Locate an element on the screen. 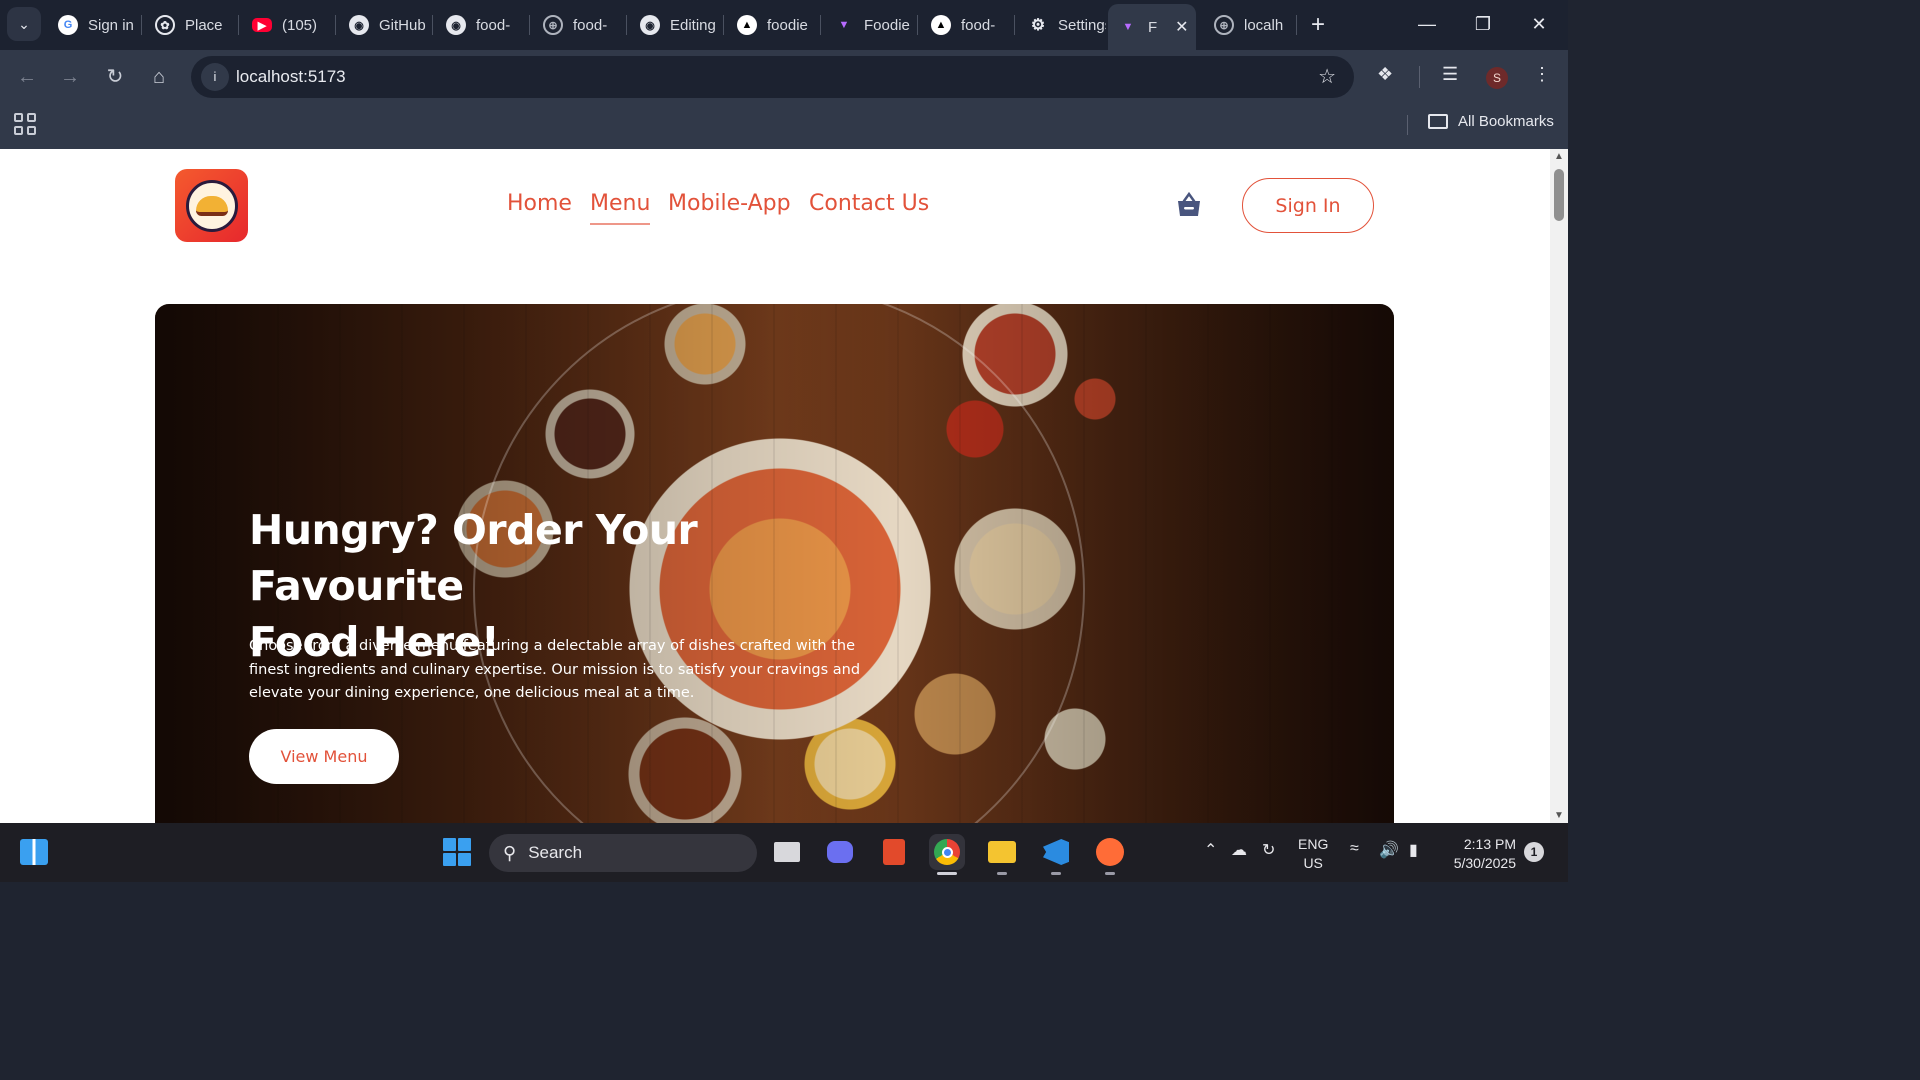 Image resolution: width=1920 pixels, height=1080 pixels. google-icon: G is located at coordinates (68, 25).